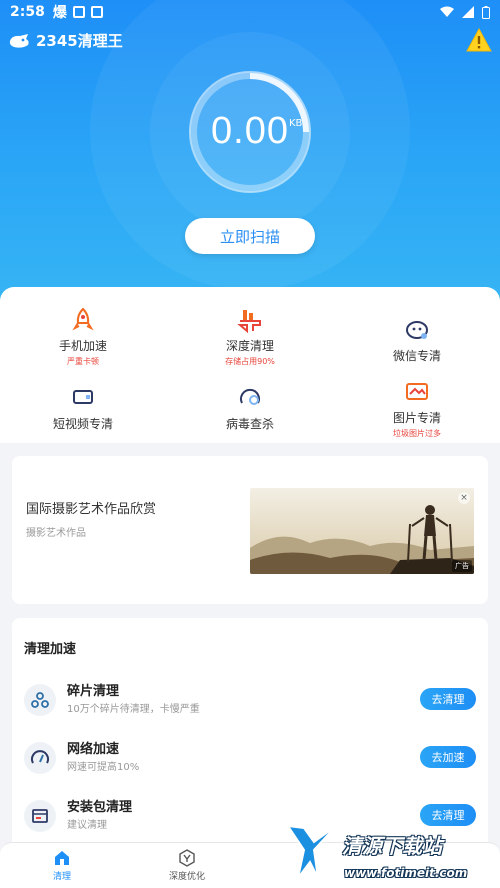 Image resolution: width=500 pixels, height=888 pixels. What do you see at coordinates (416, 418) in the screenshot?
I see `tool-label: 图片专清` at bounding box center [416, 418].